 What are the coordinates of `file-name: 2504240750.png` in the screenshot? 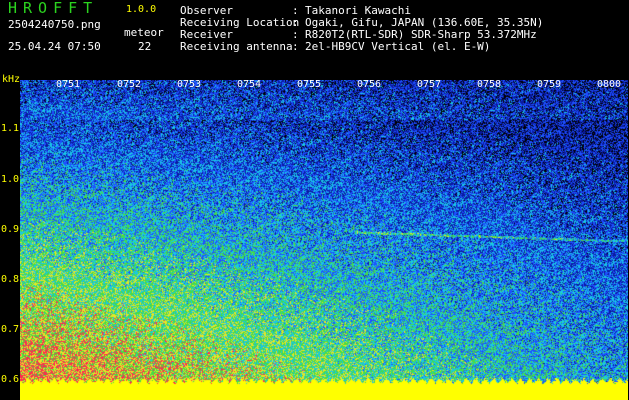 It's located at (54, 24).